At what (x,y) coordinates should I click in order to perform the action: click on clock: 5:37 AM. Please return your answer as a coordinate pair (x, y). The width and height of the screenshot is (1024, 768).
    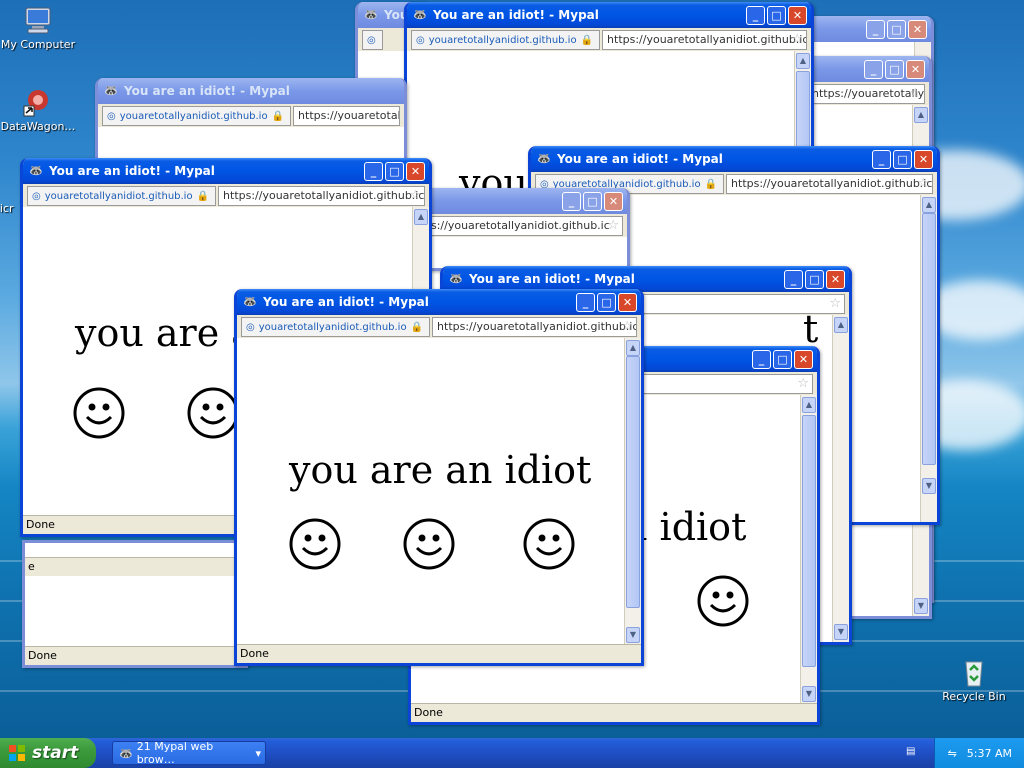
    Looking at the image, I should click on (989, 753).